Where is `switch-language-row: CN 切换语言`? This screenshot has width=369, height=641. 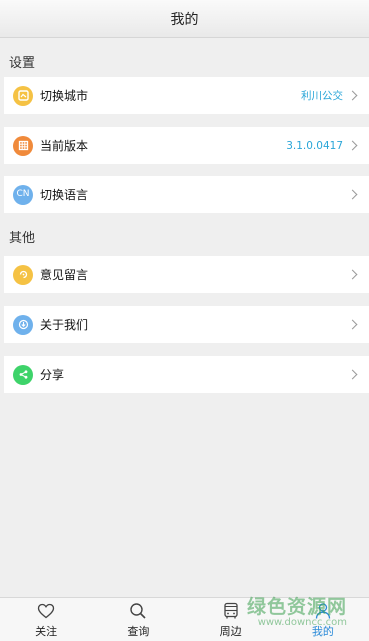
switch-language-row: CN 切换语言 is located at coordinates (186, 194).